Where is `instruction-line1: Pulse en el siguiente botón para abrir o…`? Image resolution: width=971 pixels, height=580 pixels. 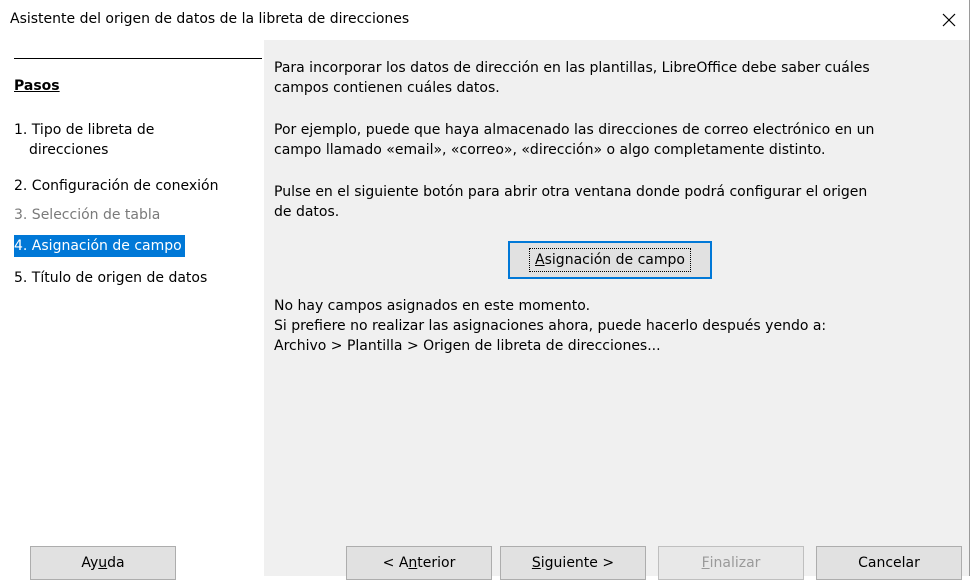 instruction-line1: Pulse en el siguiente botón para abrir o… is located at coordinates (571, 192).